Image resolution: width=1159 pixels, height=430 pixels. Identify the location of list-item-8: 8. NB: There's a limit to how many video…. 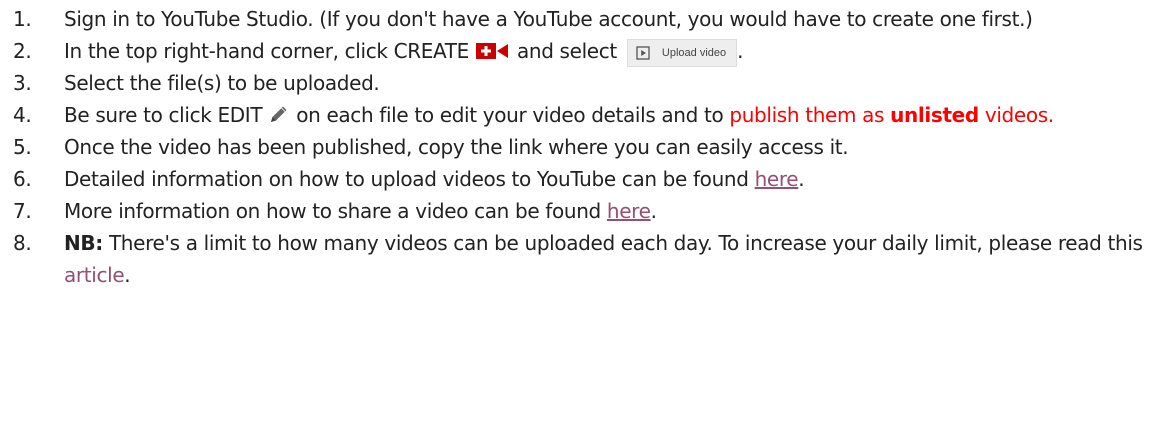
(579, 259).